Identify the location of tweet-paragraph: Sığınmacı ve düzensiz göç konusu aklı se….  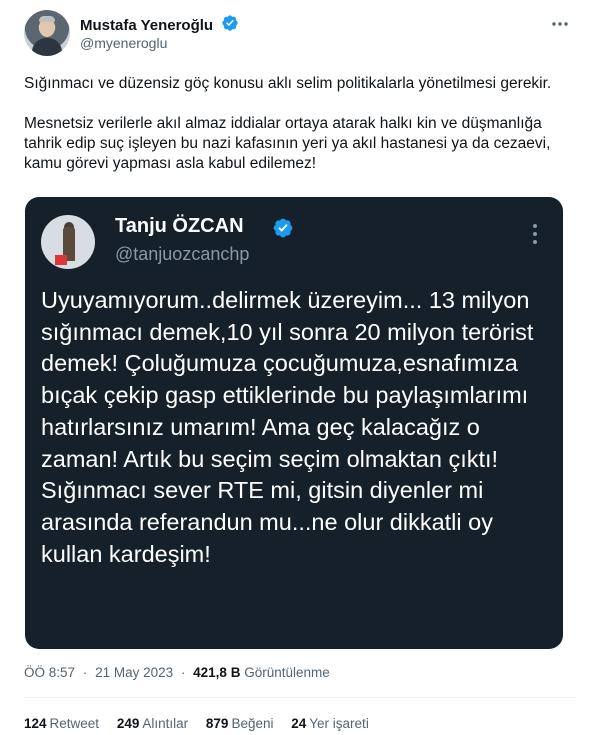
(288, 83).